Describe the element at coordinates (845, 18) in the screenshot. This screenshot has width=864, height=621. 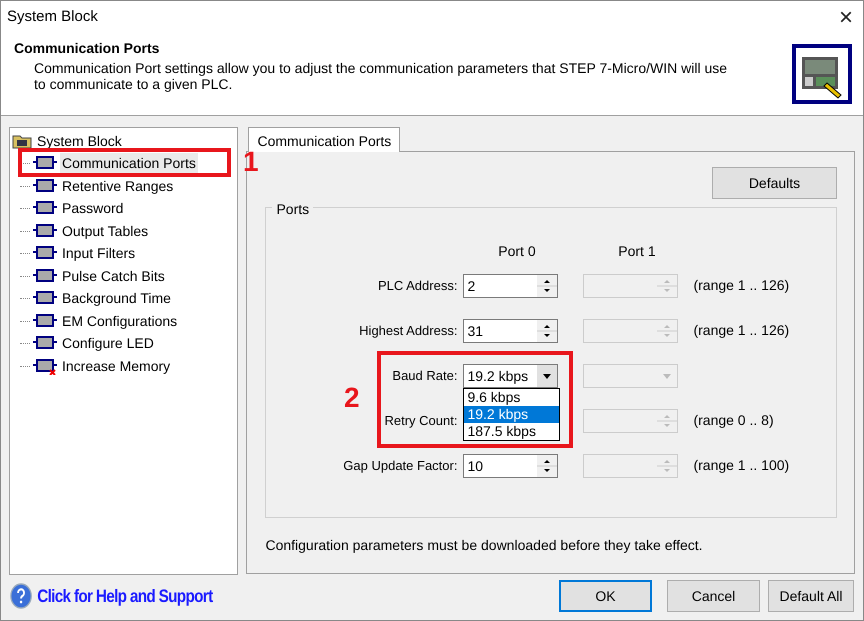
I see `close-button: ×` at that location.